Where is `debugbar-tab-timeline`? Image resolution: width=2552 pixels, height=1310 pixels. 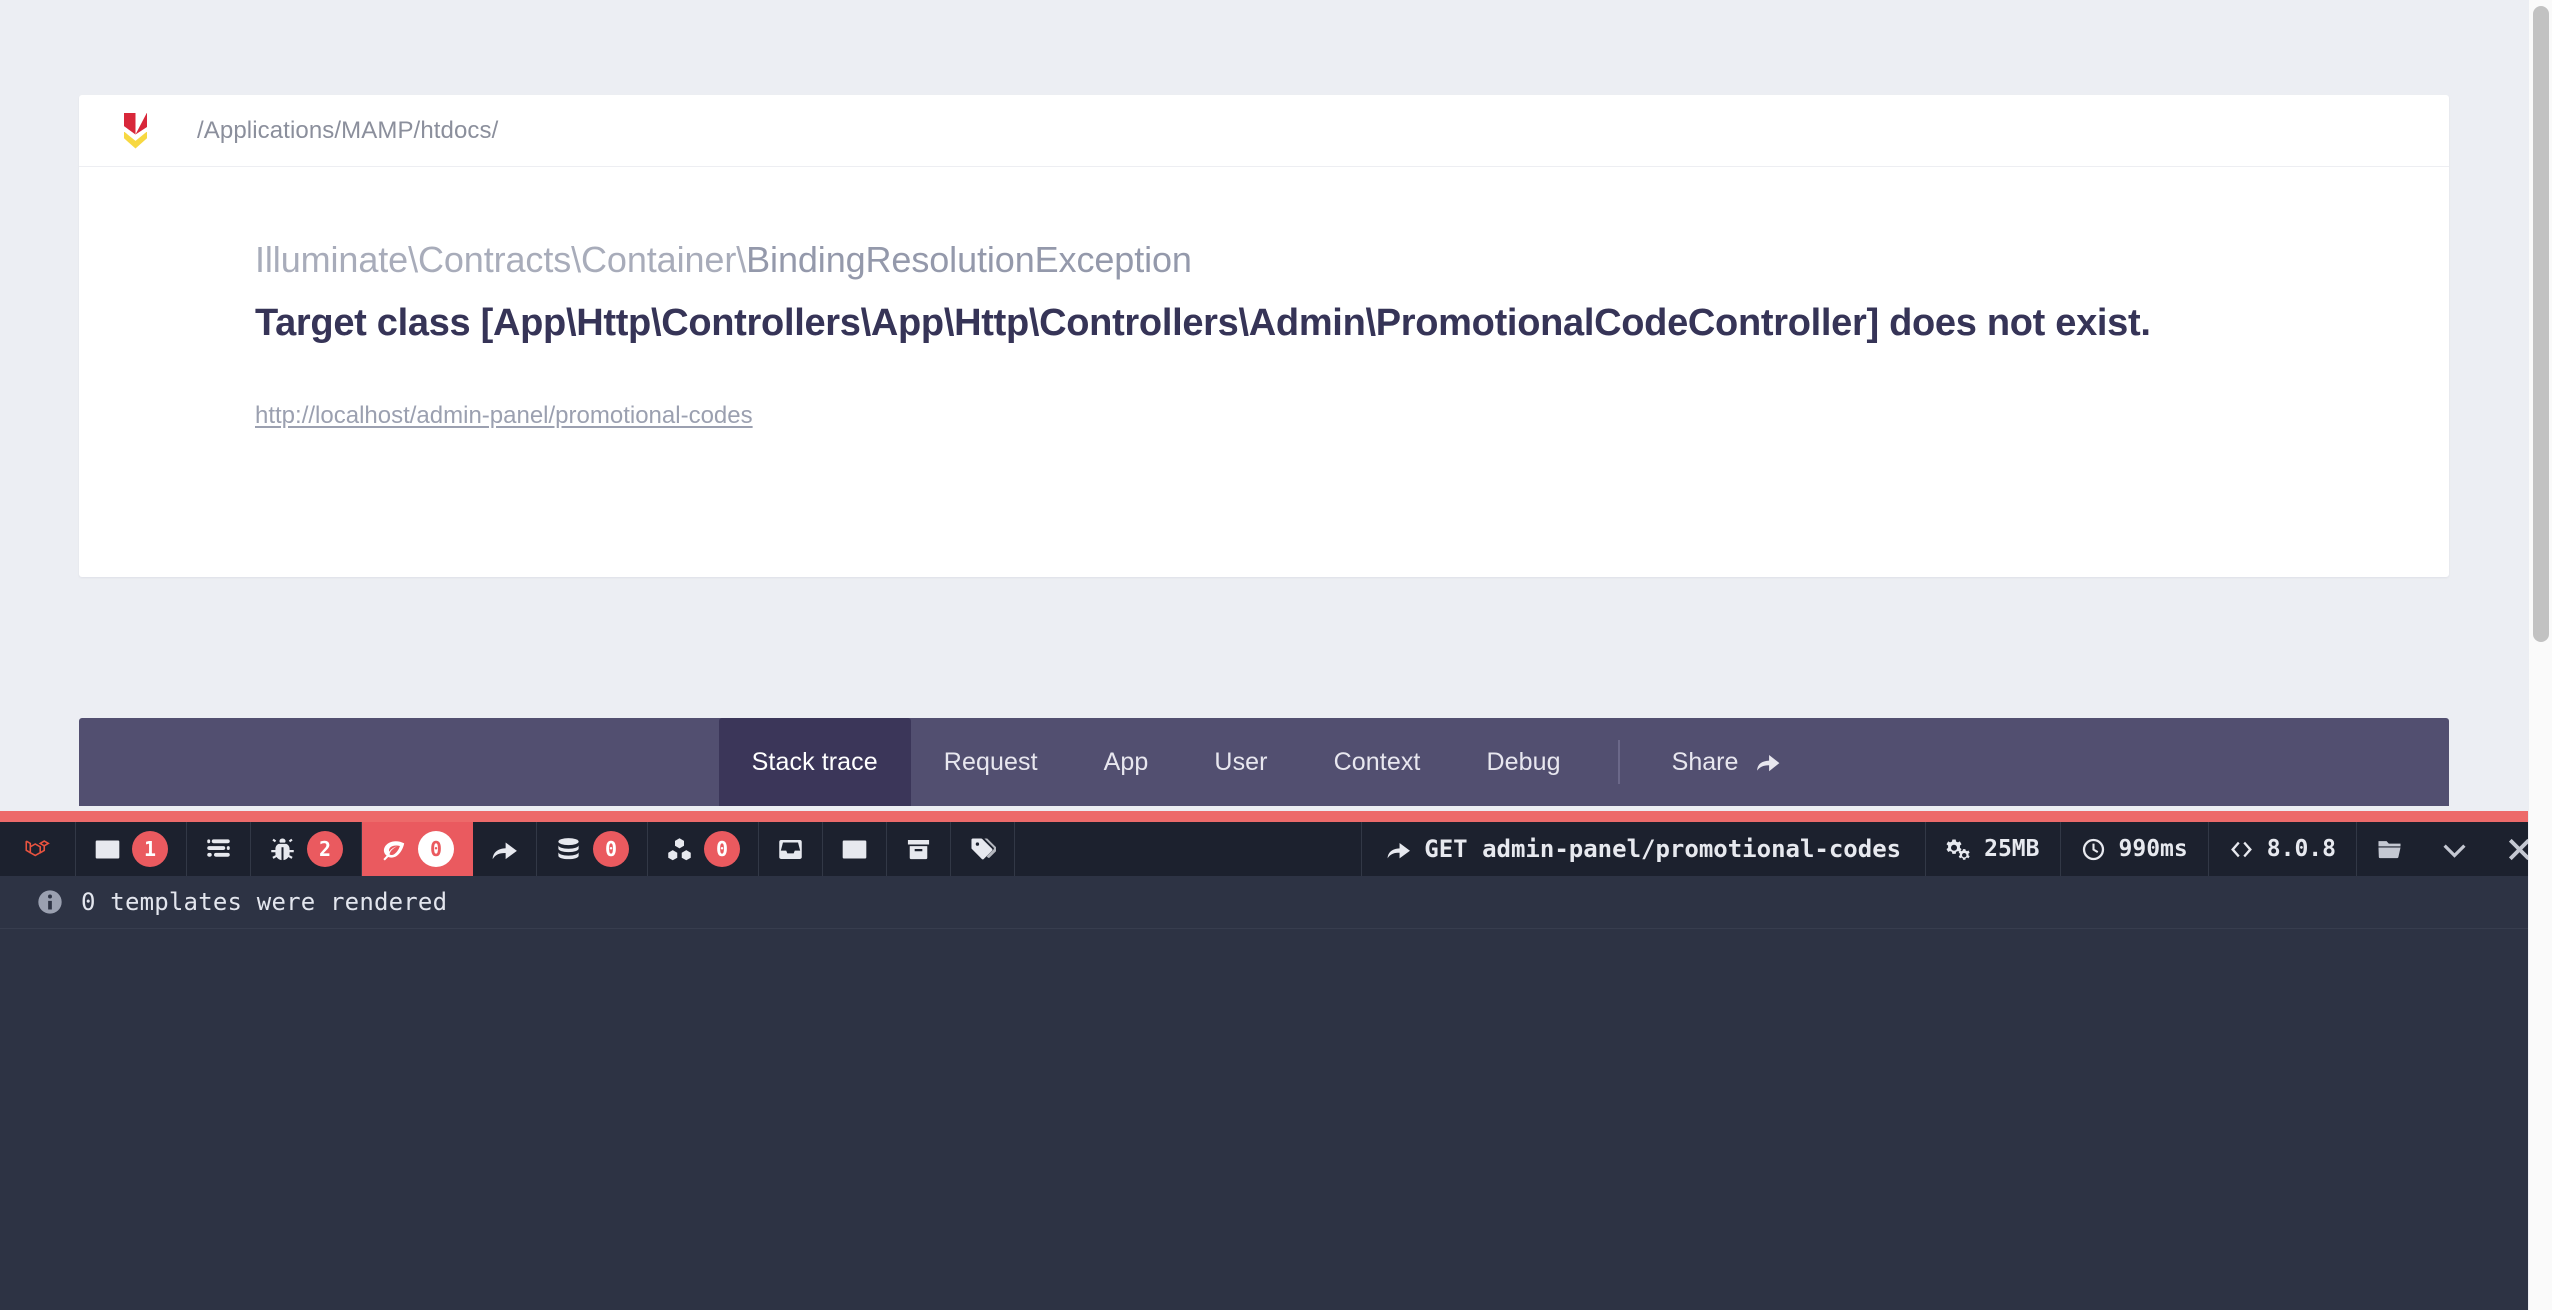 debugbar-tab-timeline is located at coordinates (219, 849).